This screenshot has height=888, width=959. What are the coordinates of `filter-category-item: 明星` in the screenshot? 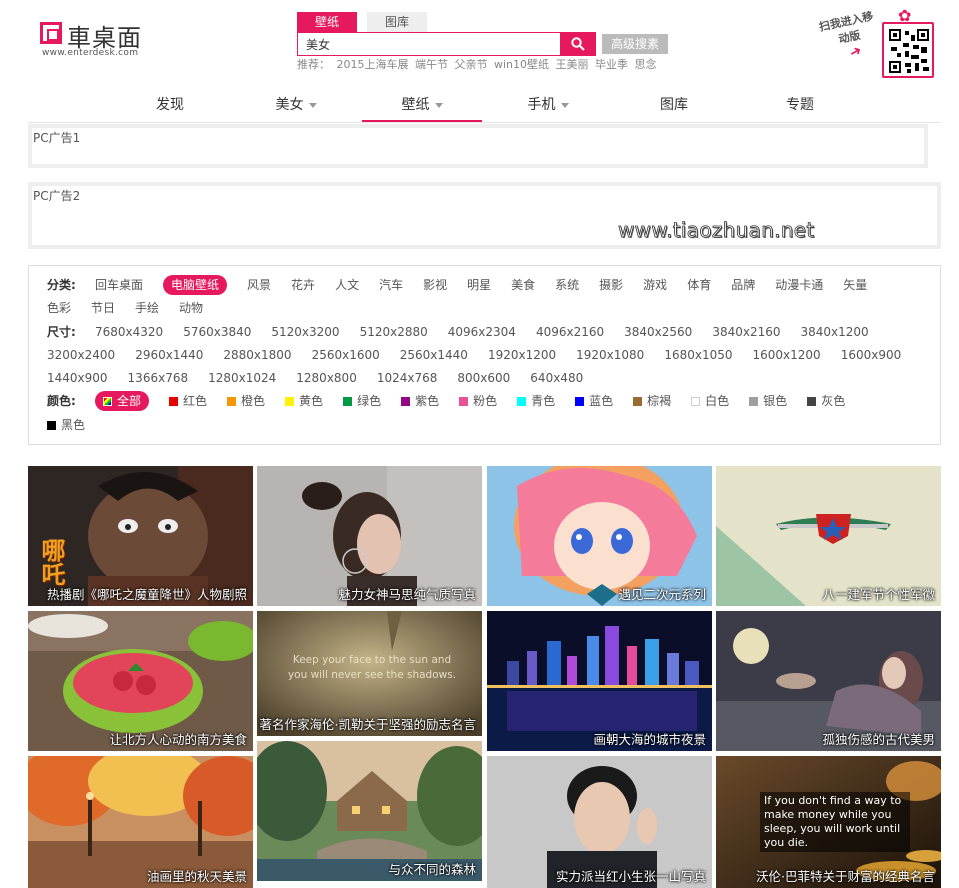 It's located at (479, 285).